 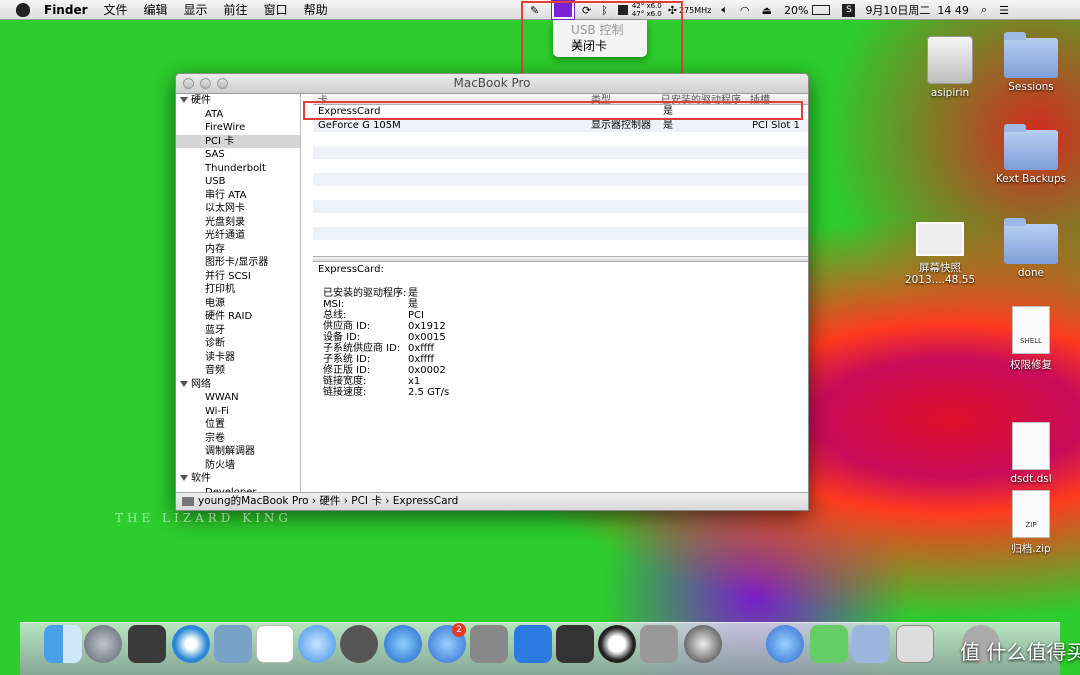 I want to click on table-row: GeForce G 105M 显示器控制器是 PCI Slot 1, so click(x=560, y=125).